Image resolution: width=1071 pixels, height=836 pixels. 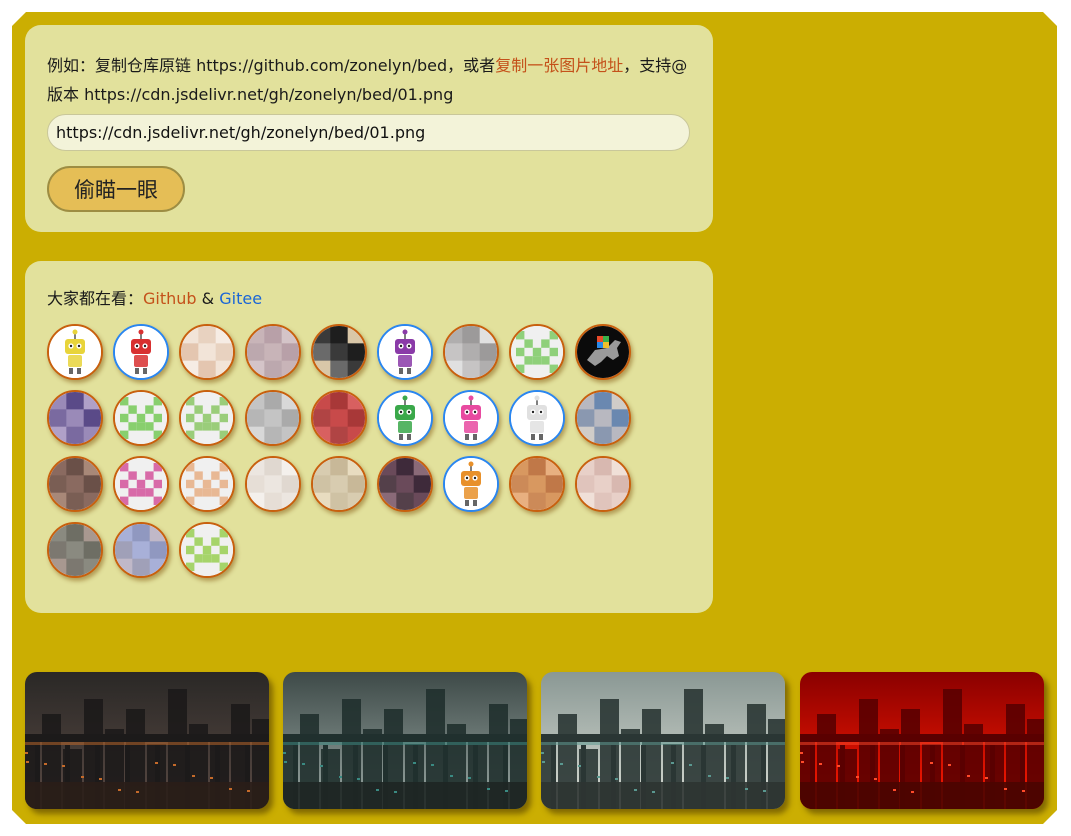 I want to click on url-input, so click(x=368, y=132).